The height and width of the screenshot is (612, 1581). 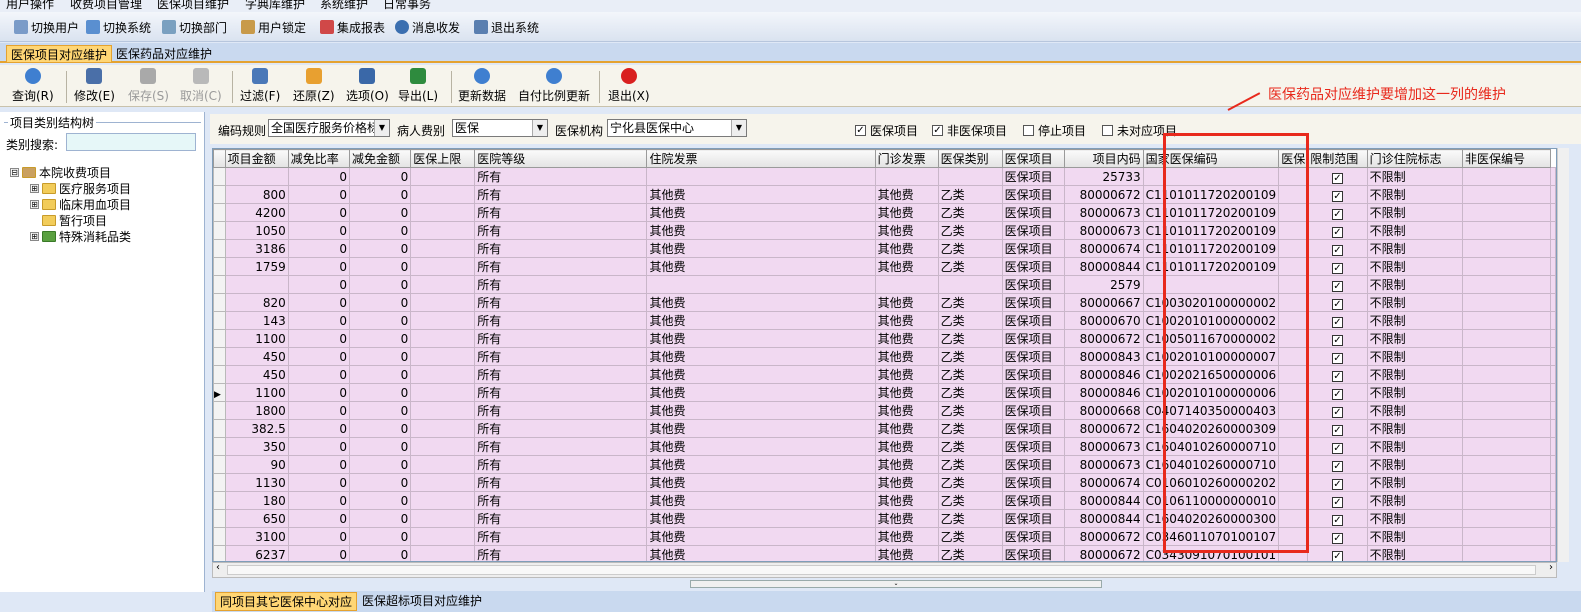 What do you see at coordinates (256, 464) in the screenshot?
I see `table-cell: 90` at bounding box center [256, 464].